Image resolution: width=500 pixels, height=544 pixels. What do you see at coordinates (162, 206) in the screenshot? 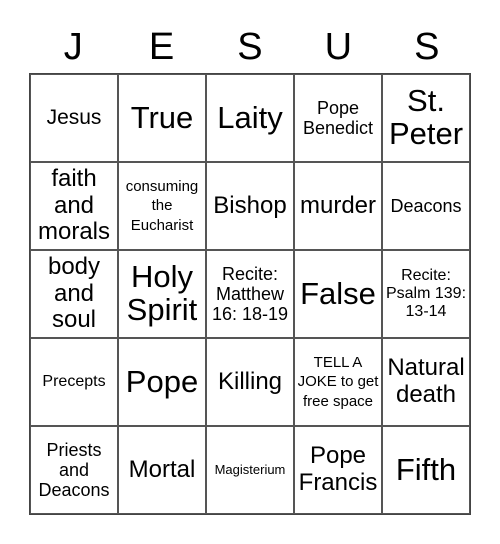
I see `bingo-cell: consuming the Eucharist` at bounding box center [162, 206].